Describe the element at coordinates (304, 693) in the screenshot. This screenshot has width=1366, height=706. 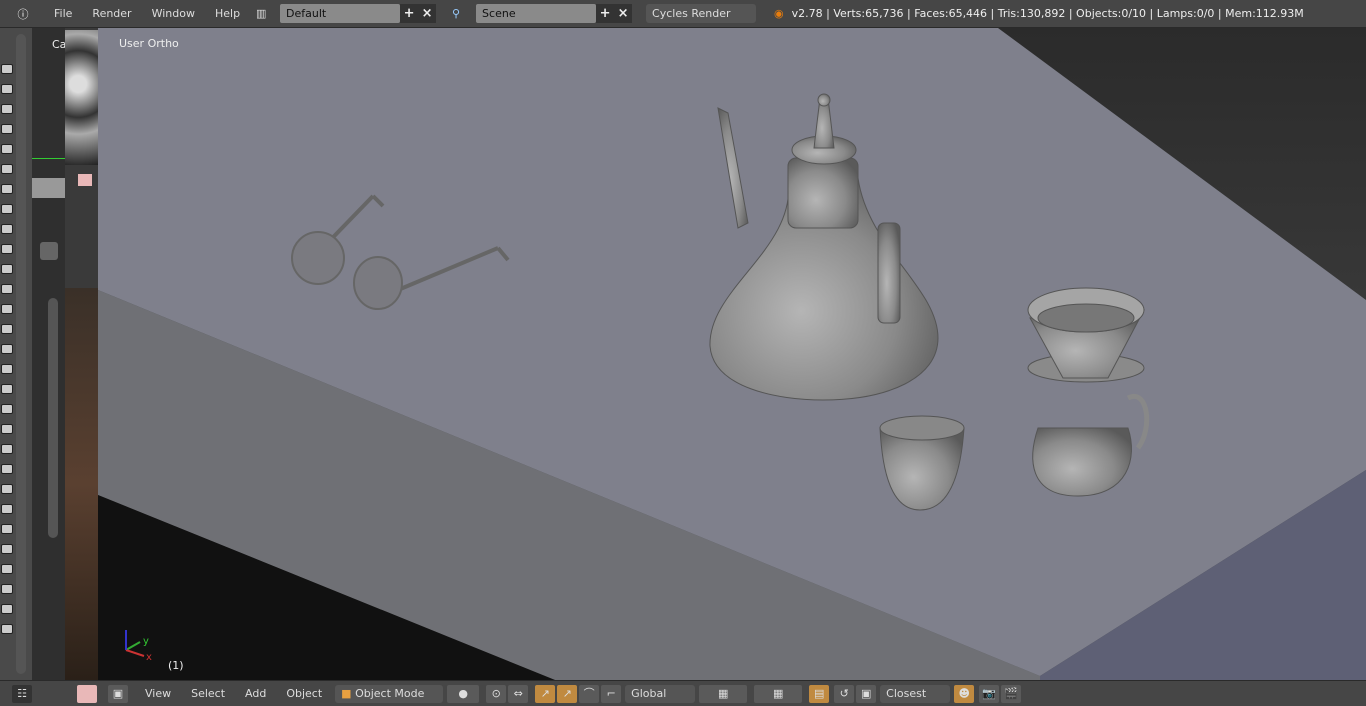
I see `menu-object: Object` at that location.